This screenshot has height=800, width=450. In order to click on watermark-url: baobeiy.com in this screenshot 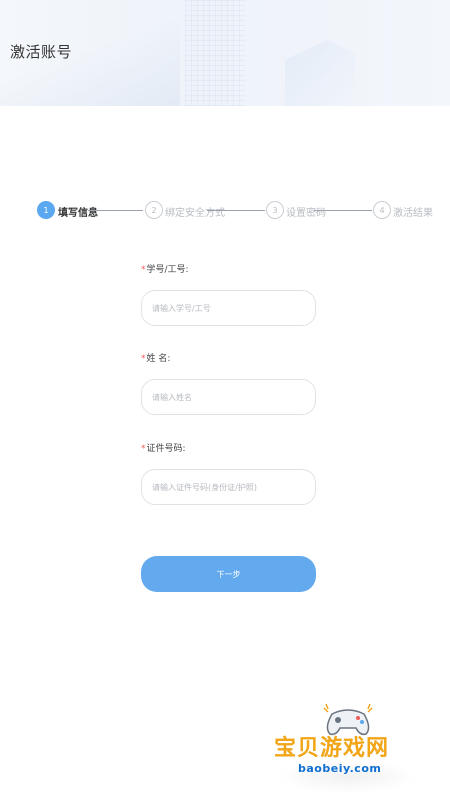, I will do `click(340, 768)`.